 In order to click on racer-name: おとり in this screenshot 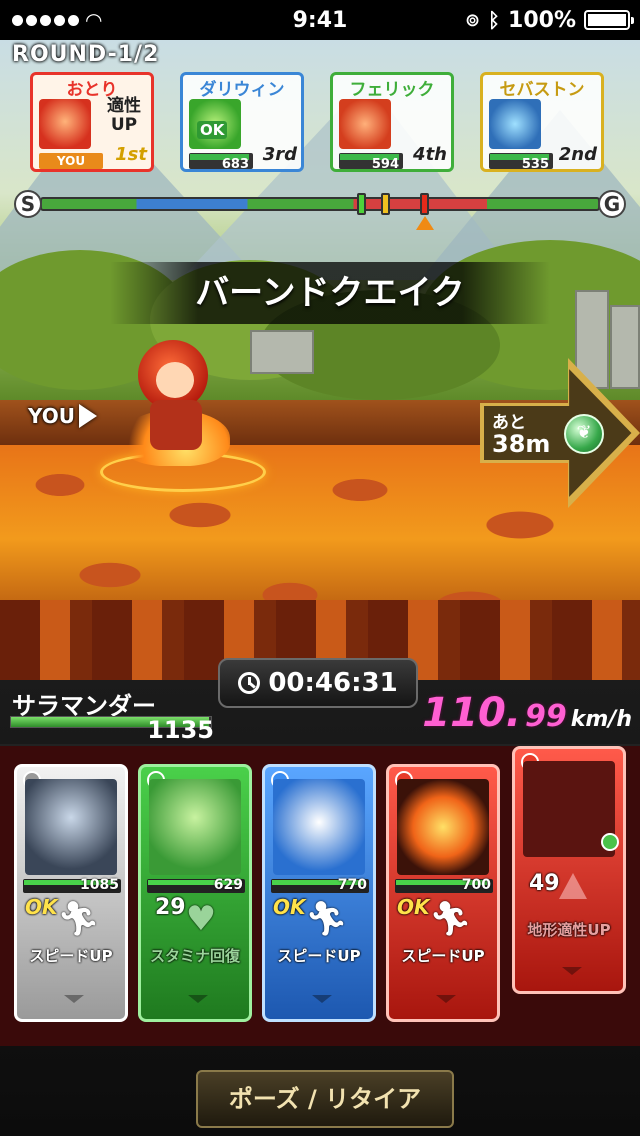, I will do `click(92, 90)`.